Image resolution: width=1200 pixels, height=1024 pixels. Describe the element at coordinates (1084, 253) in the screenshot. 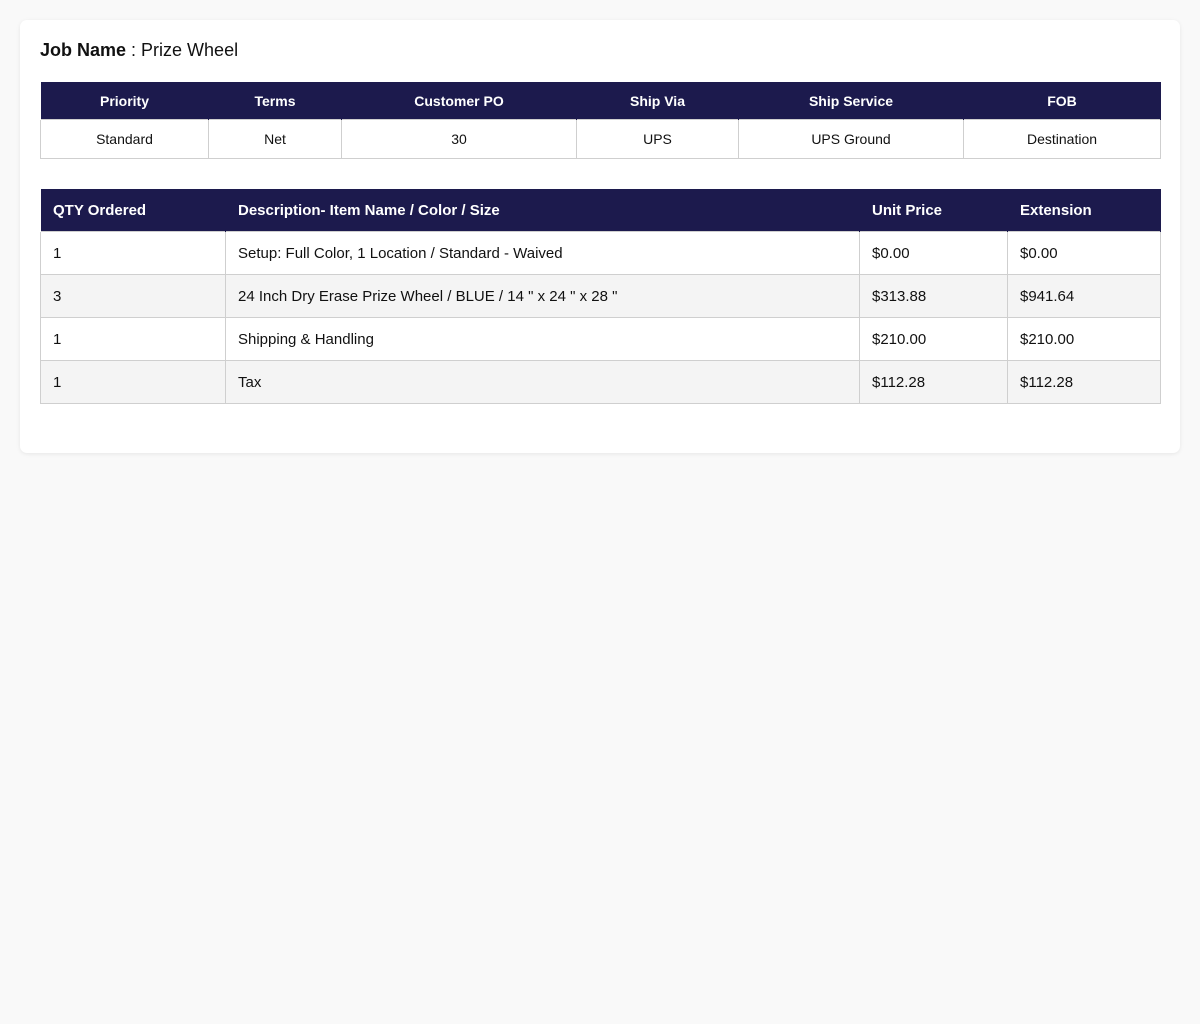

I see `item-extension: $0.00` at that location.